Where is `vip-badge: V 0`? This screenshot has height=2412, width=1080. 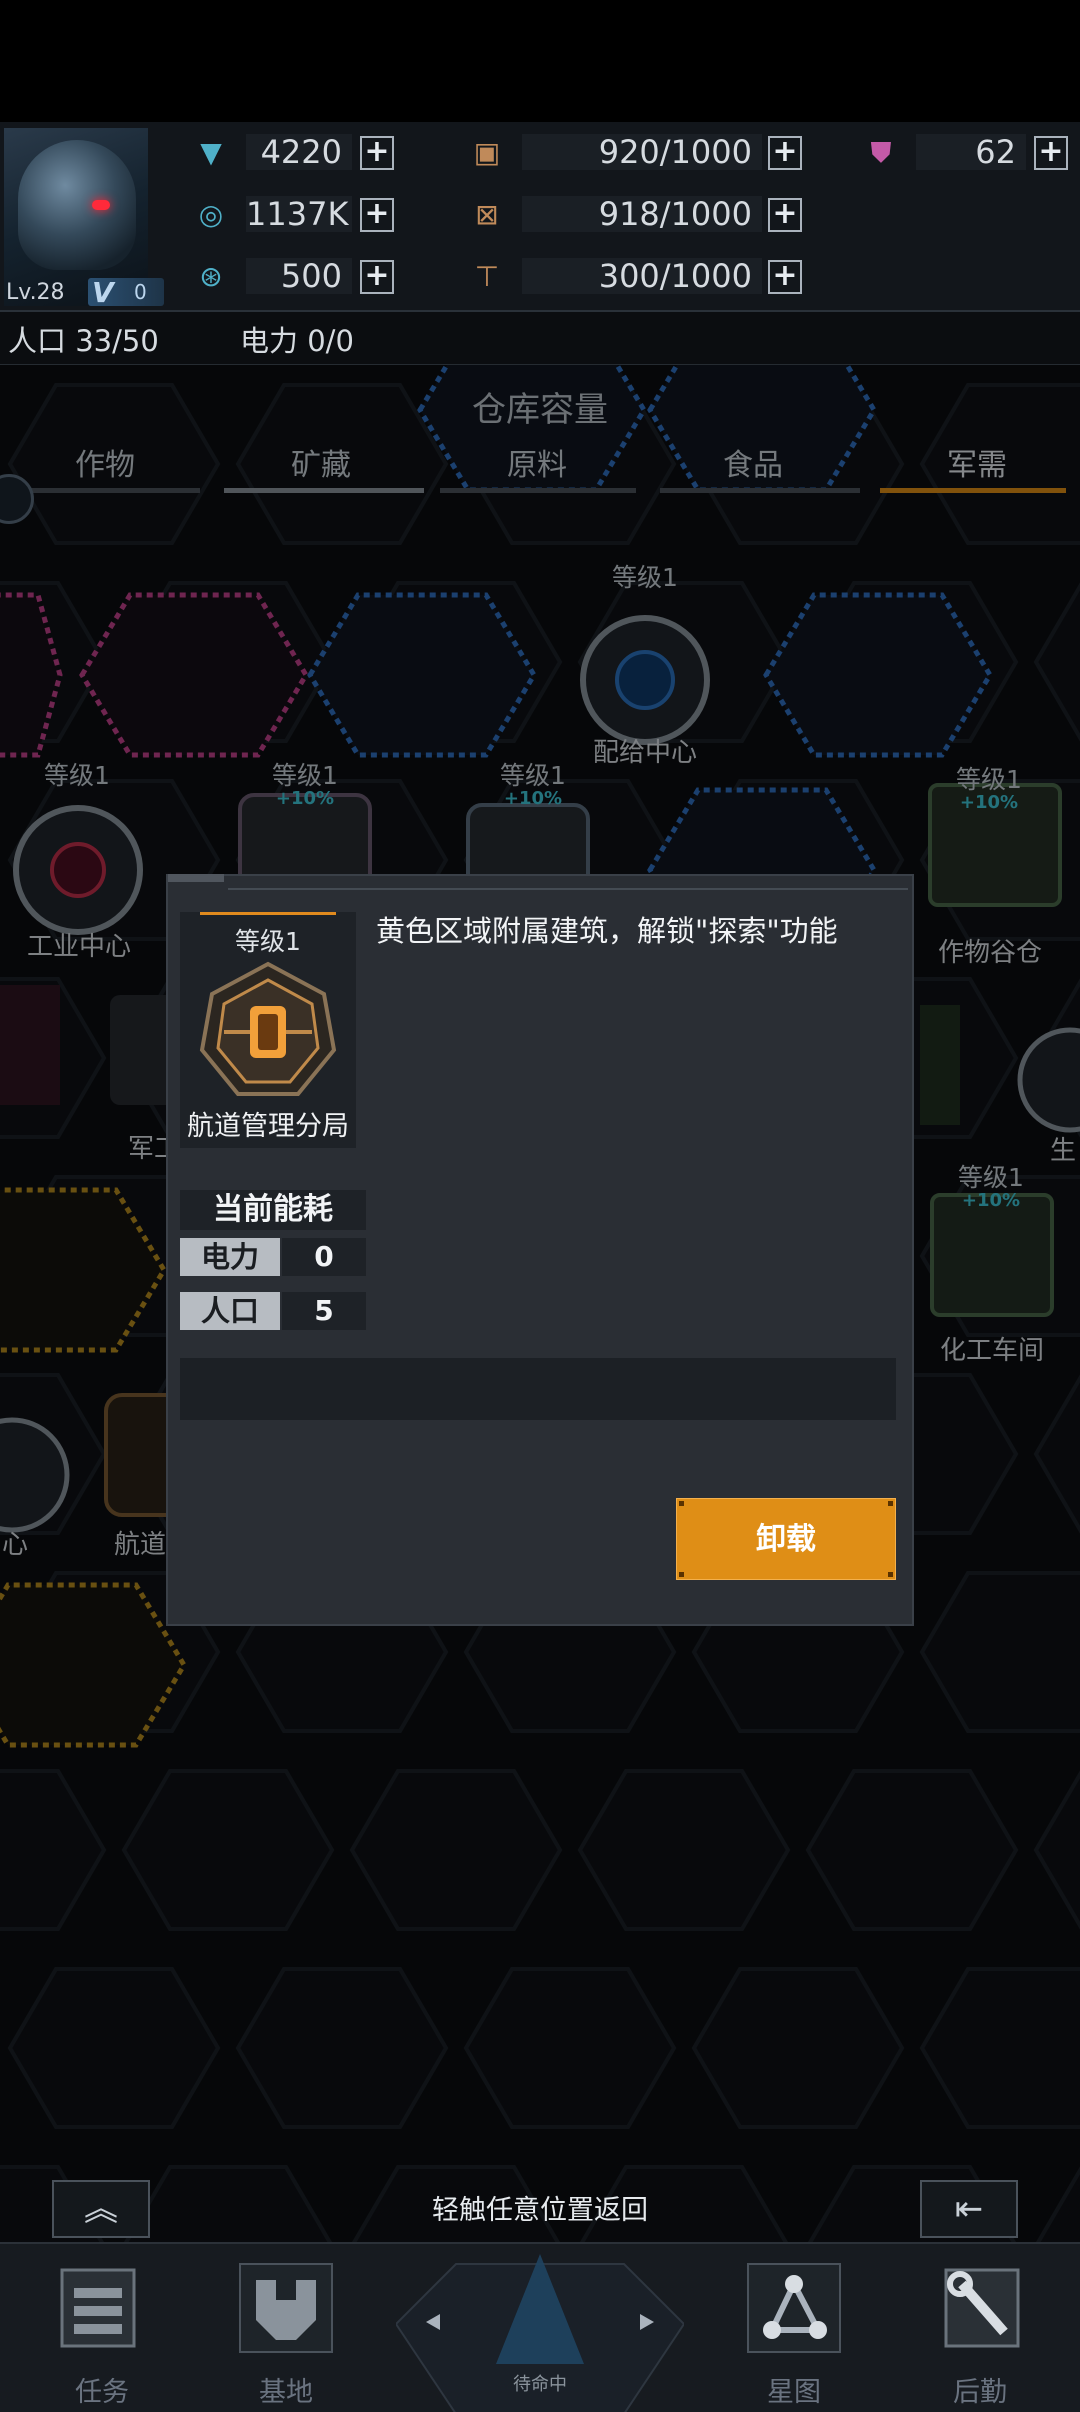 vip-badge: V 0 is located at coordinates (126, 292).